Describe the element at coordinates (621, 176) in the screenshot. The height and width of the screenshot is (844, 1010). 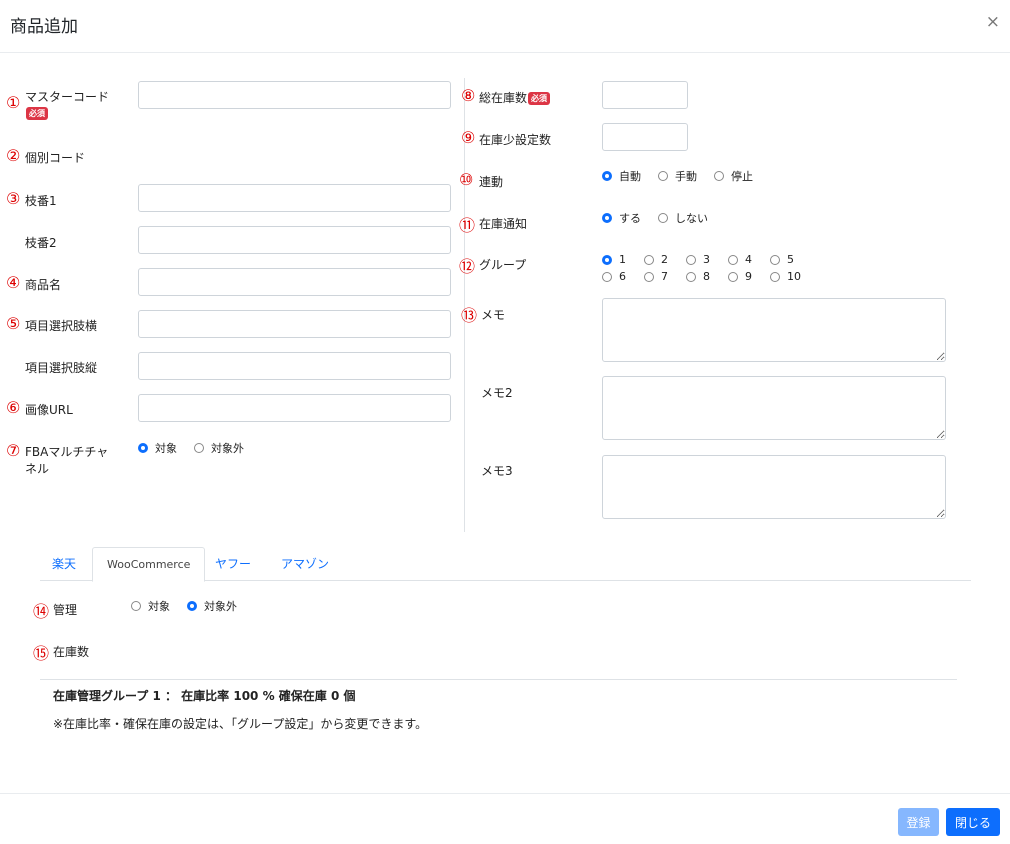
I see `link-radio-auto: 自動` at that location.